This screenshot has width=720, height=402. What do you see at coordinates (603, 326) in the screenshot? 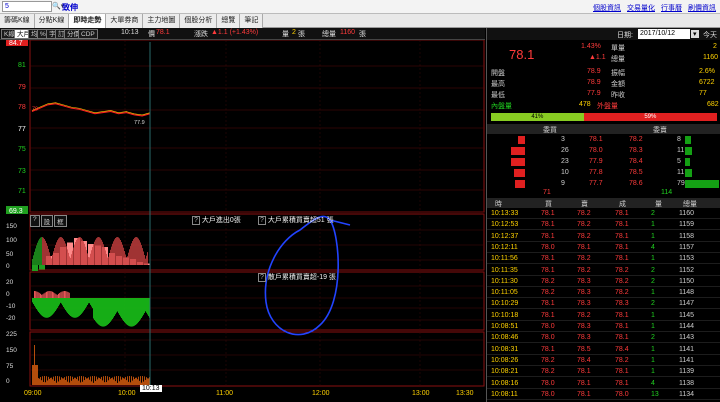
I see `tick-row: 10:08:51 78.0 78.3 78.1 1 1144` at bounding box center [603, 326].